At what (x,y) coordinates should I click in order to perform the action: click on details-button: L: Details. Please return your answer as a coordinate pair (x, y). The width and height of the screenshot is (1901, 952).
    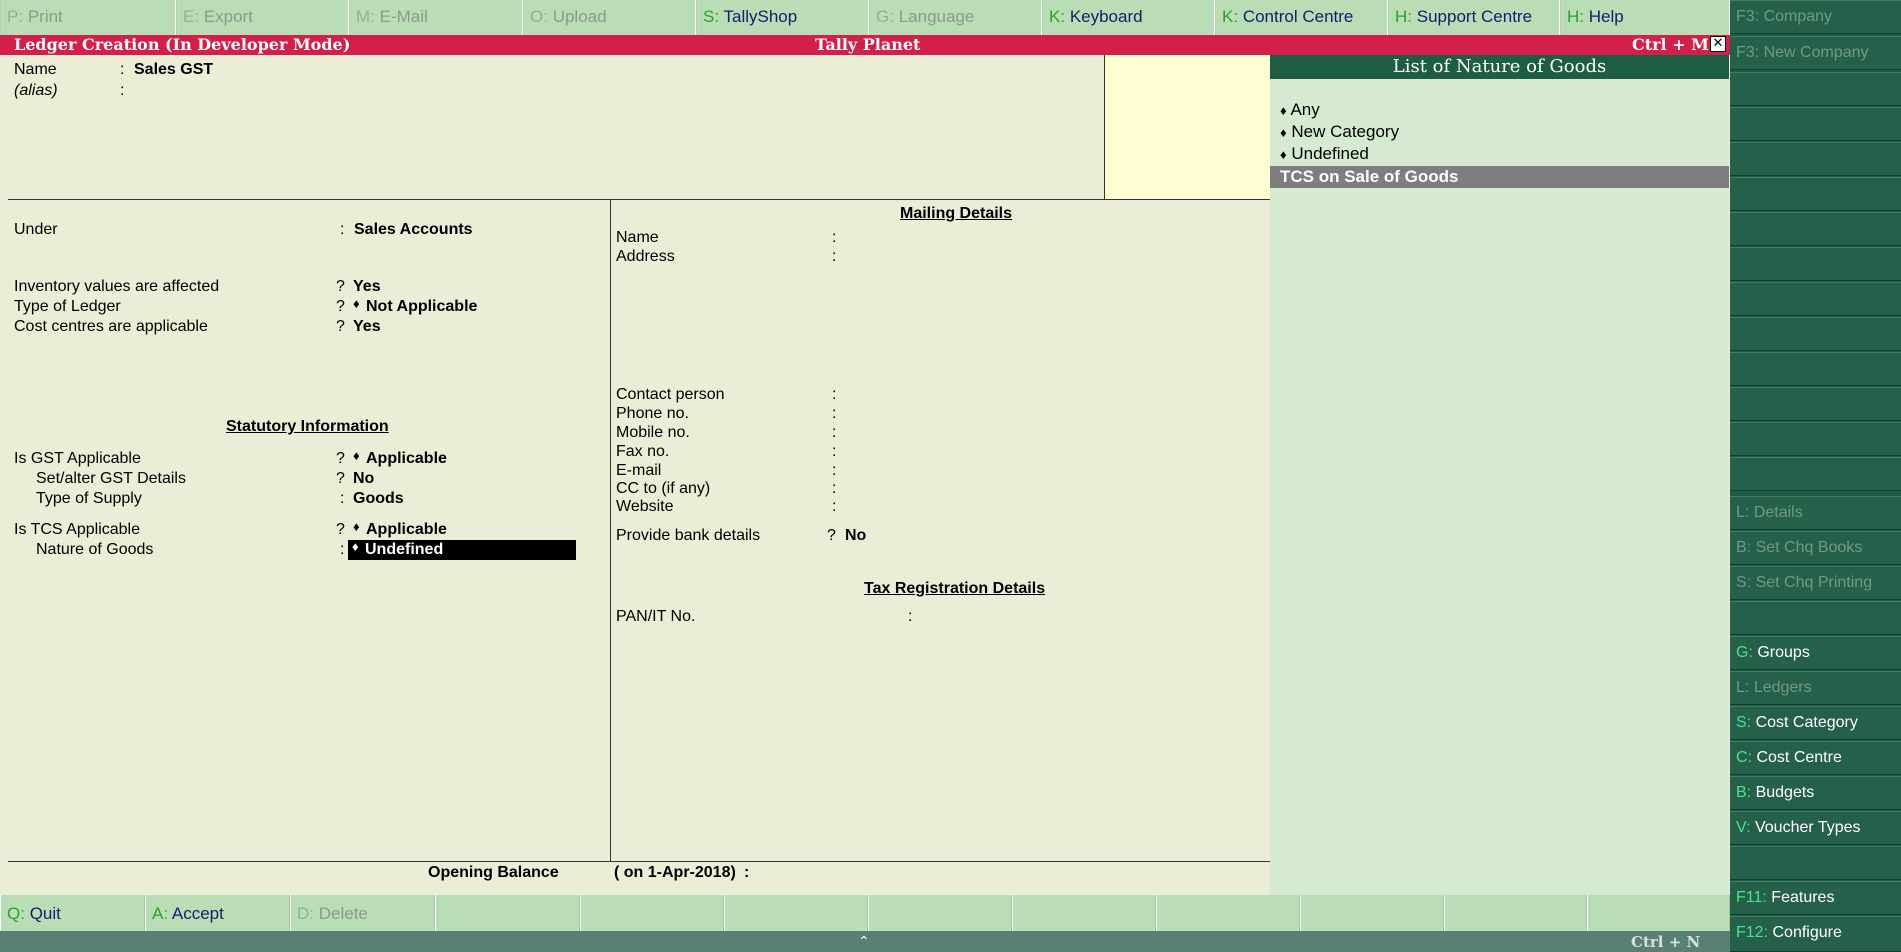
    Looking at the image, I should click on (1815, 513).